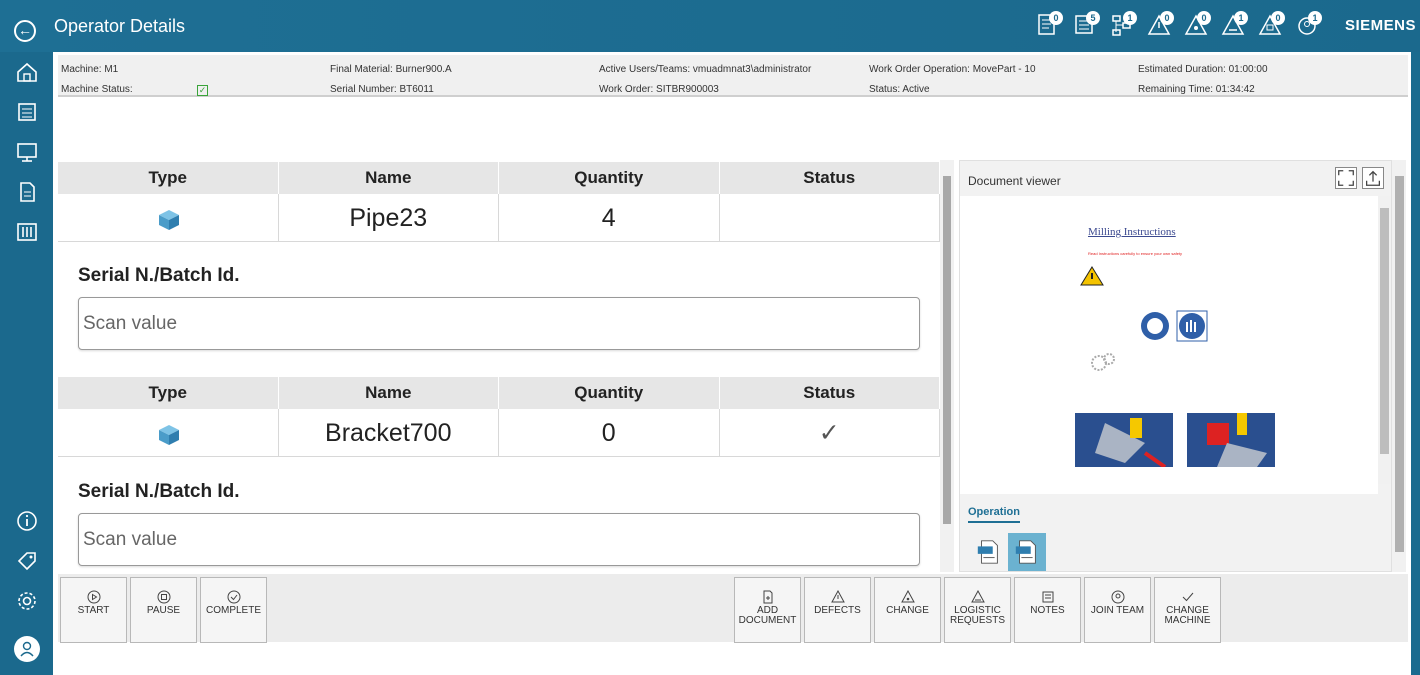 Image resolution: width=1420 pixels, height=675 pixels. I want to click on add-document-button: ADD DOCUMENT, so click(767, 610).